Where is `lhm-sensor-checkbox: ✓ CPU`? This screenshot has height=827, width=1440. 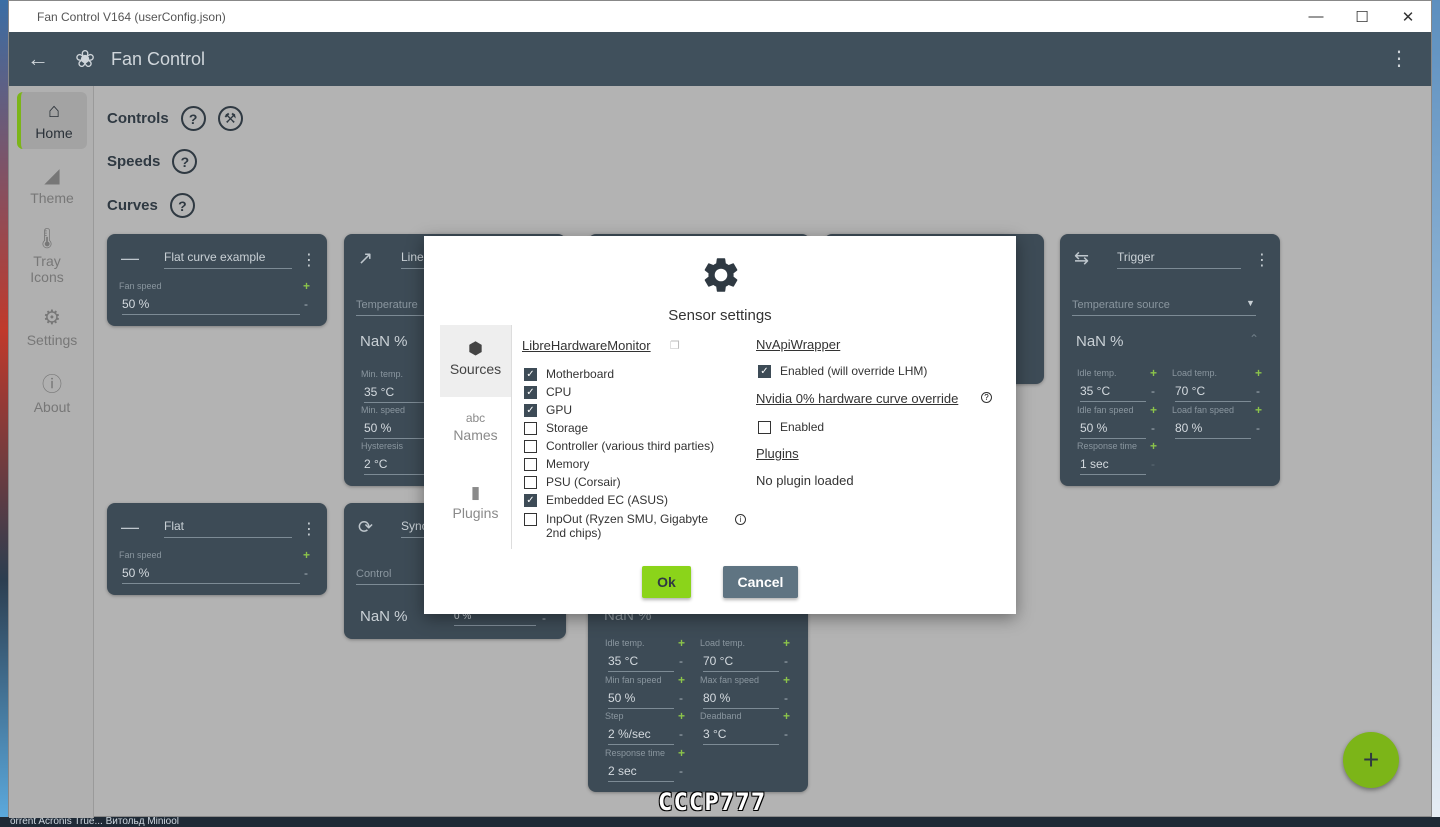 lhm-sensor-checkbox: ✓ CPU is located at coordinates (634, 392).